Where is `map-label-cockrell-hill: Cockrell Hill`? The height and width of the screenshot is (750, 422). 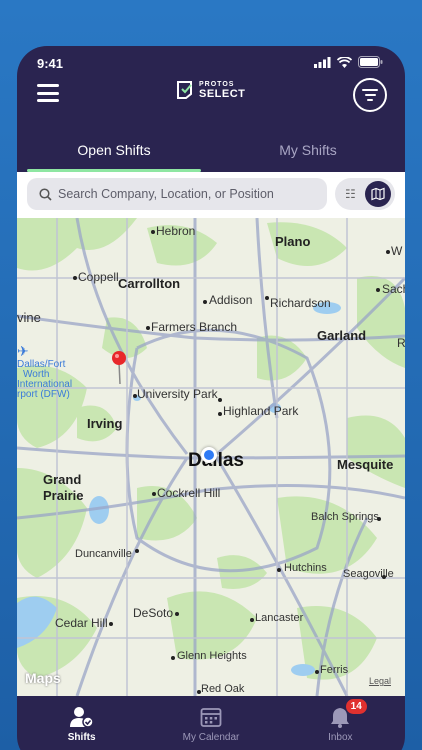 map-label-cockrell-hill: Cockrell Hill is located at coordinates (189, 493).